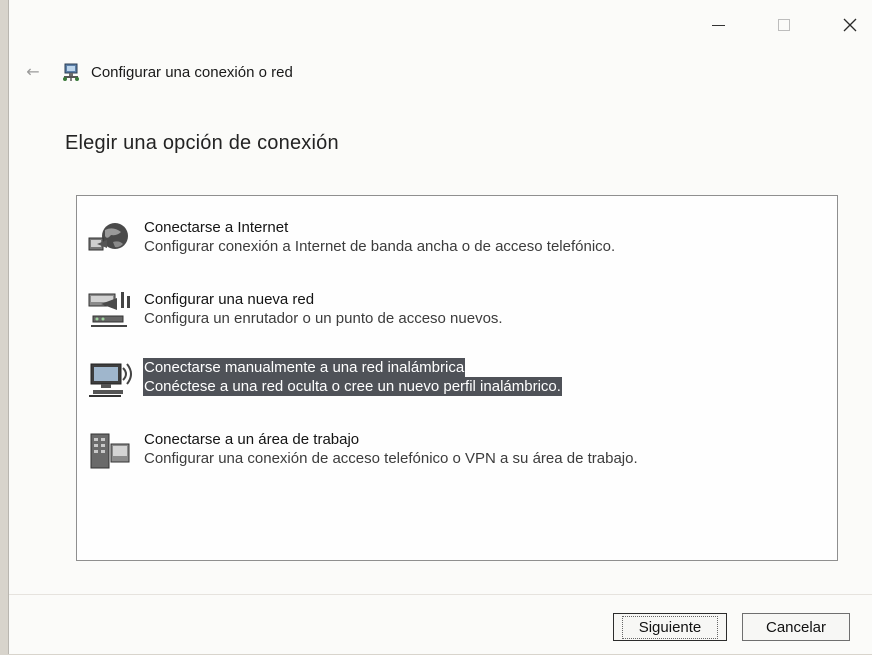  I want to click on maximize-icon, so click(784, 25).